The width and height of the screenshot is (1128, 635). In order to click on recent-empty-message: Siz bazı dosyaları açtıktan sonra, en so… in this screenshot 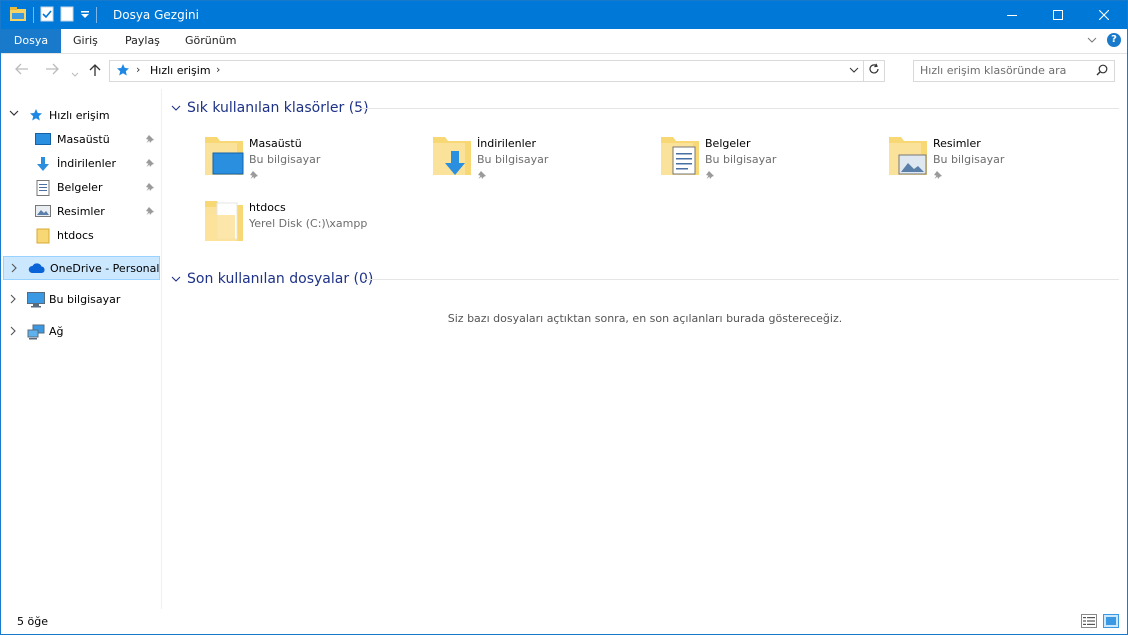, I will do `click(645, 318)`.